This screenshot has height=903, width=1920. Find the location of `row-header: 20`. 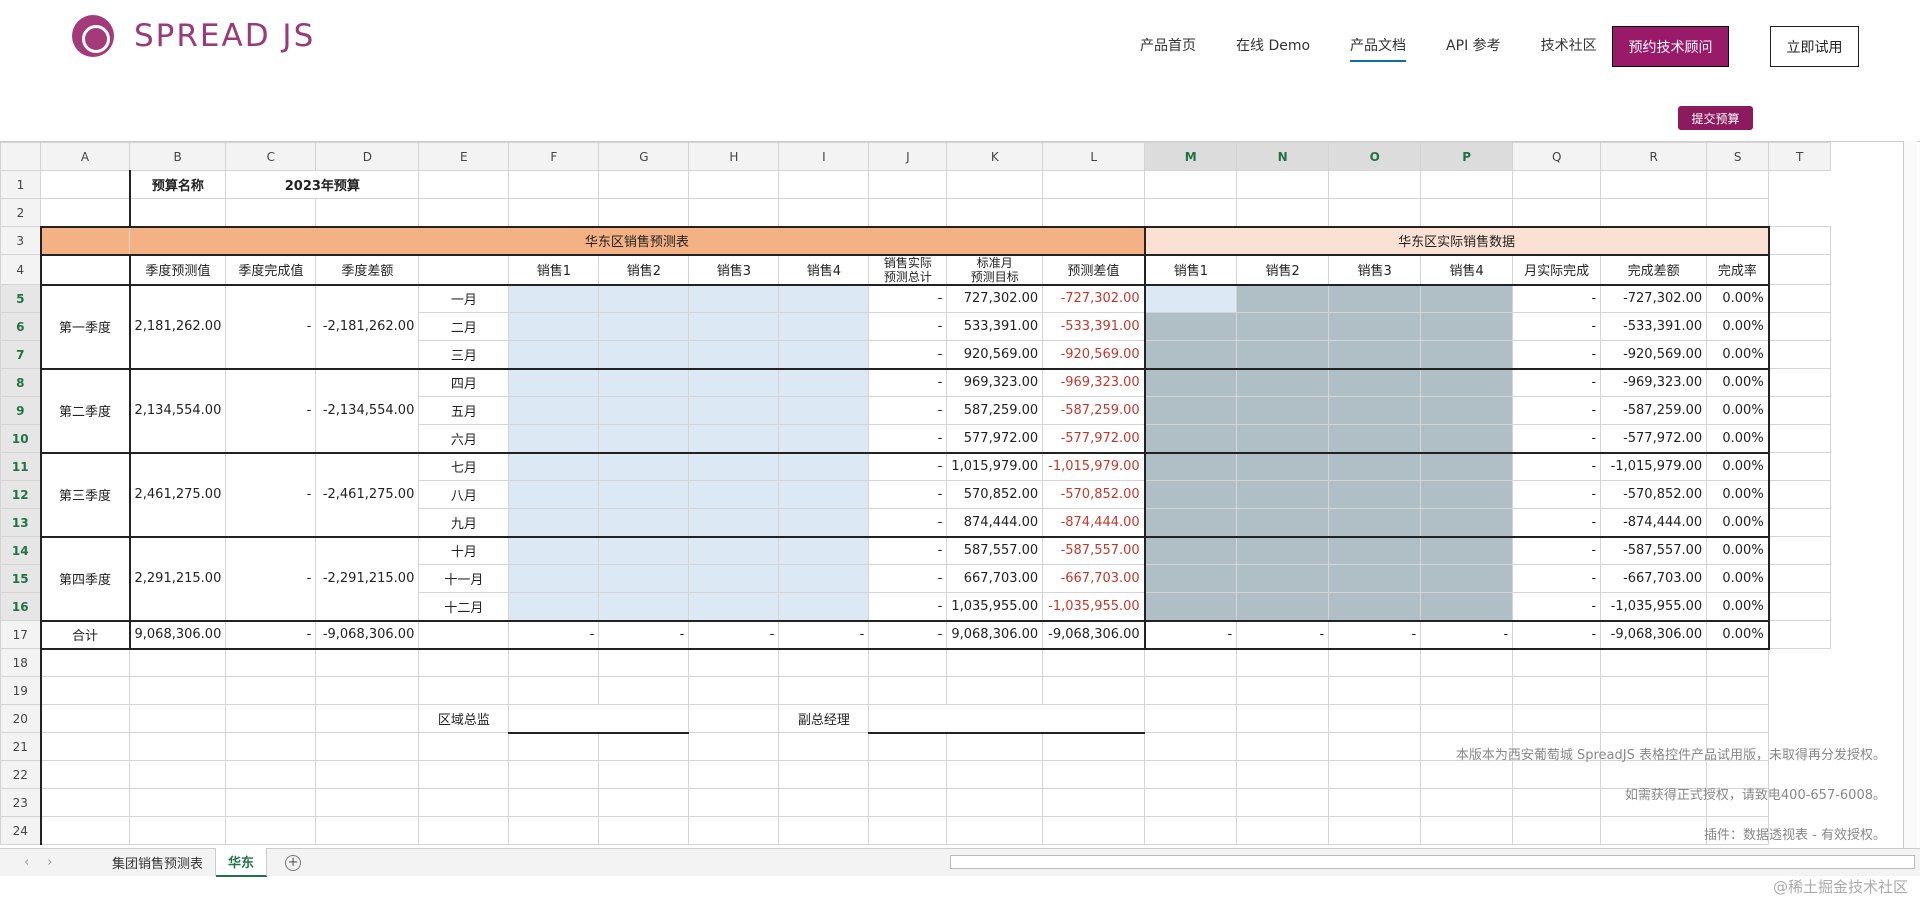

row-header: 20 is located at coordinates (20, 718).